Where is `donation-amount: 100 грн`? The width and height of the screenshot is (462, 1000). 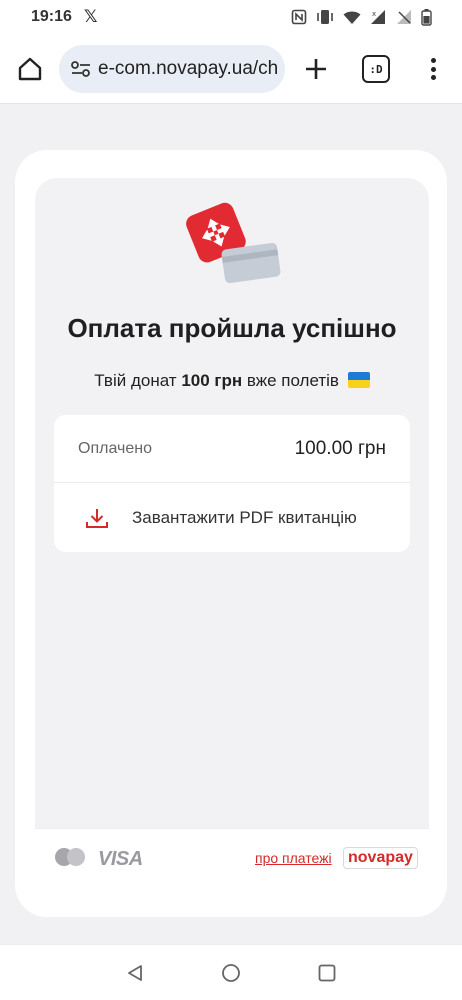 donation-amount: 100 грн is located at coordinates (212, 380).